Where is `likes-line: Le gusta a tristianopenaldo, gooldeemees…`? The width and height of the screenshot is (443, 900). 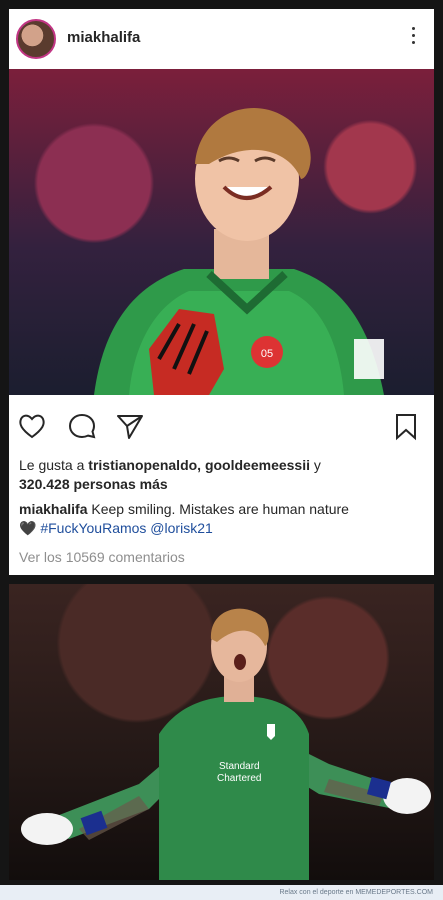
likes-line: Le gusta a tristianopenaldo, gooldeemees… is located at coordinates (221, 475).